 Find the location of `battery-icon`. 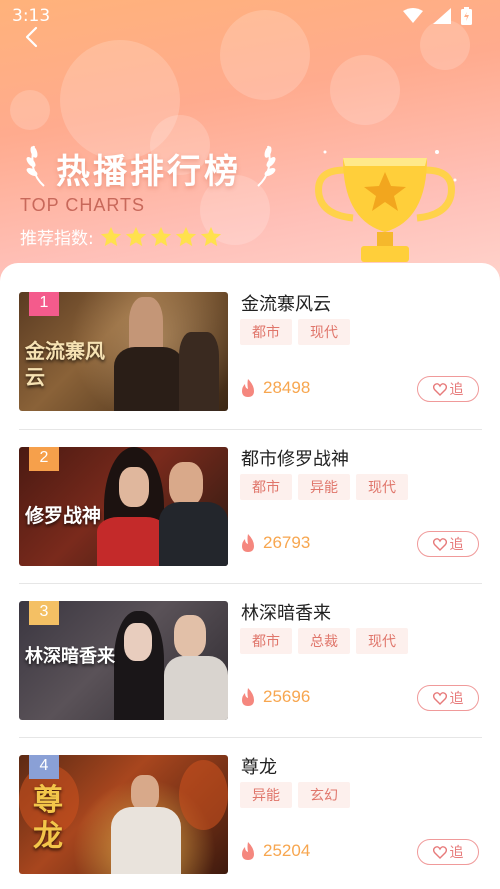

battery-icon is located at coordinates (466, 16).